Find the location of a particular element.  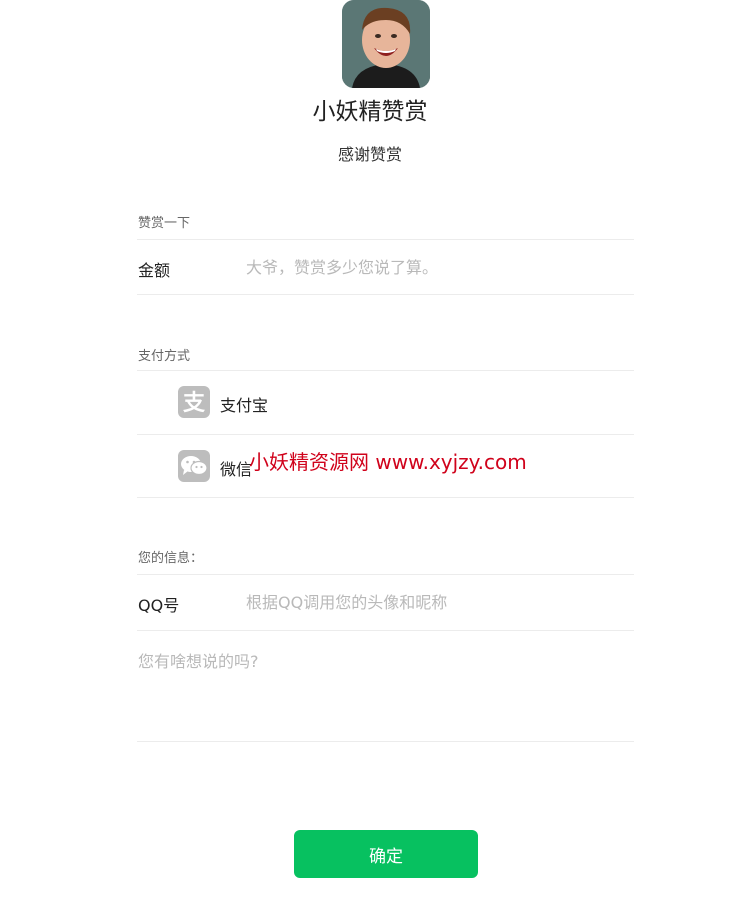

wechat-icon is located at coordinates (194, 466).